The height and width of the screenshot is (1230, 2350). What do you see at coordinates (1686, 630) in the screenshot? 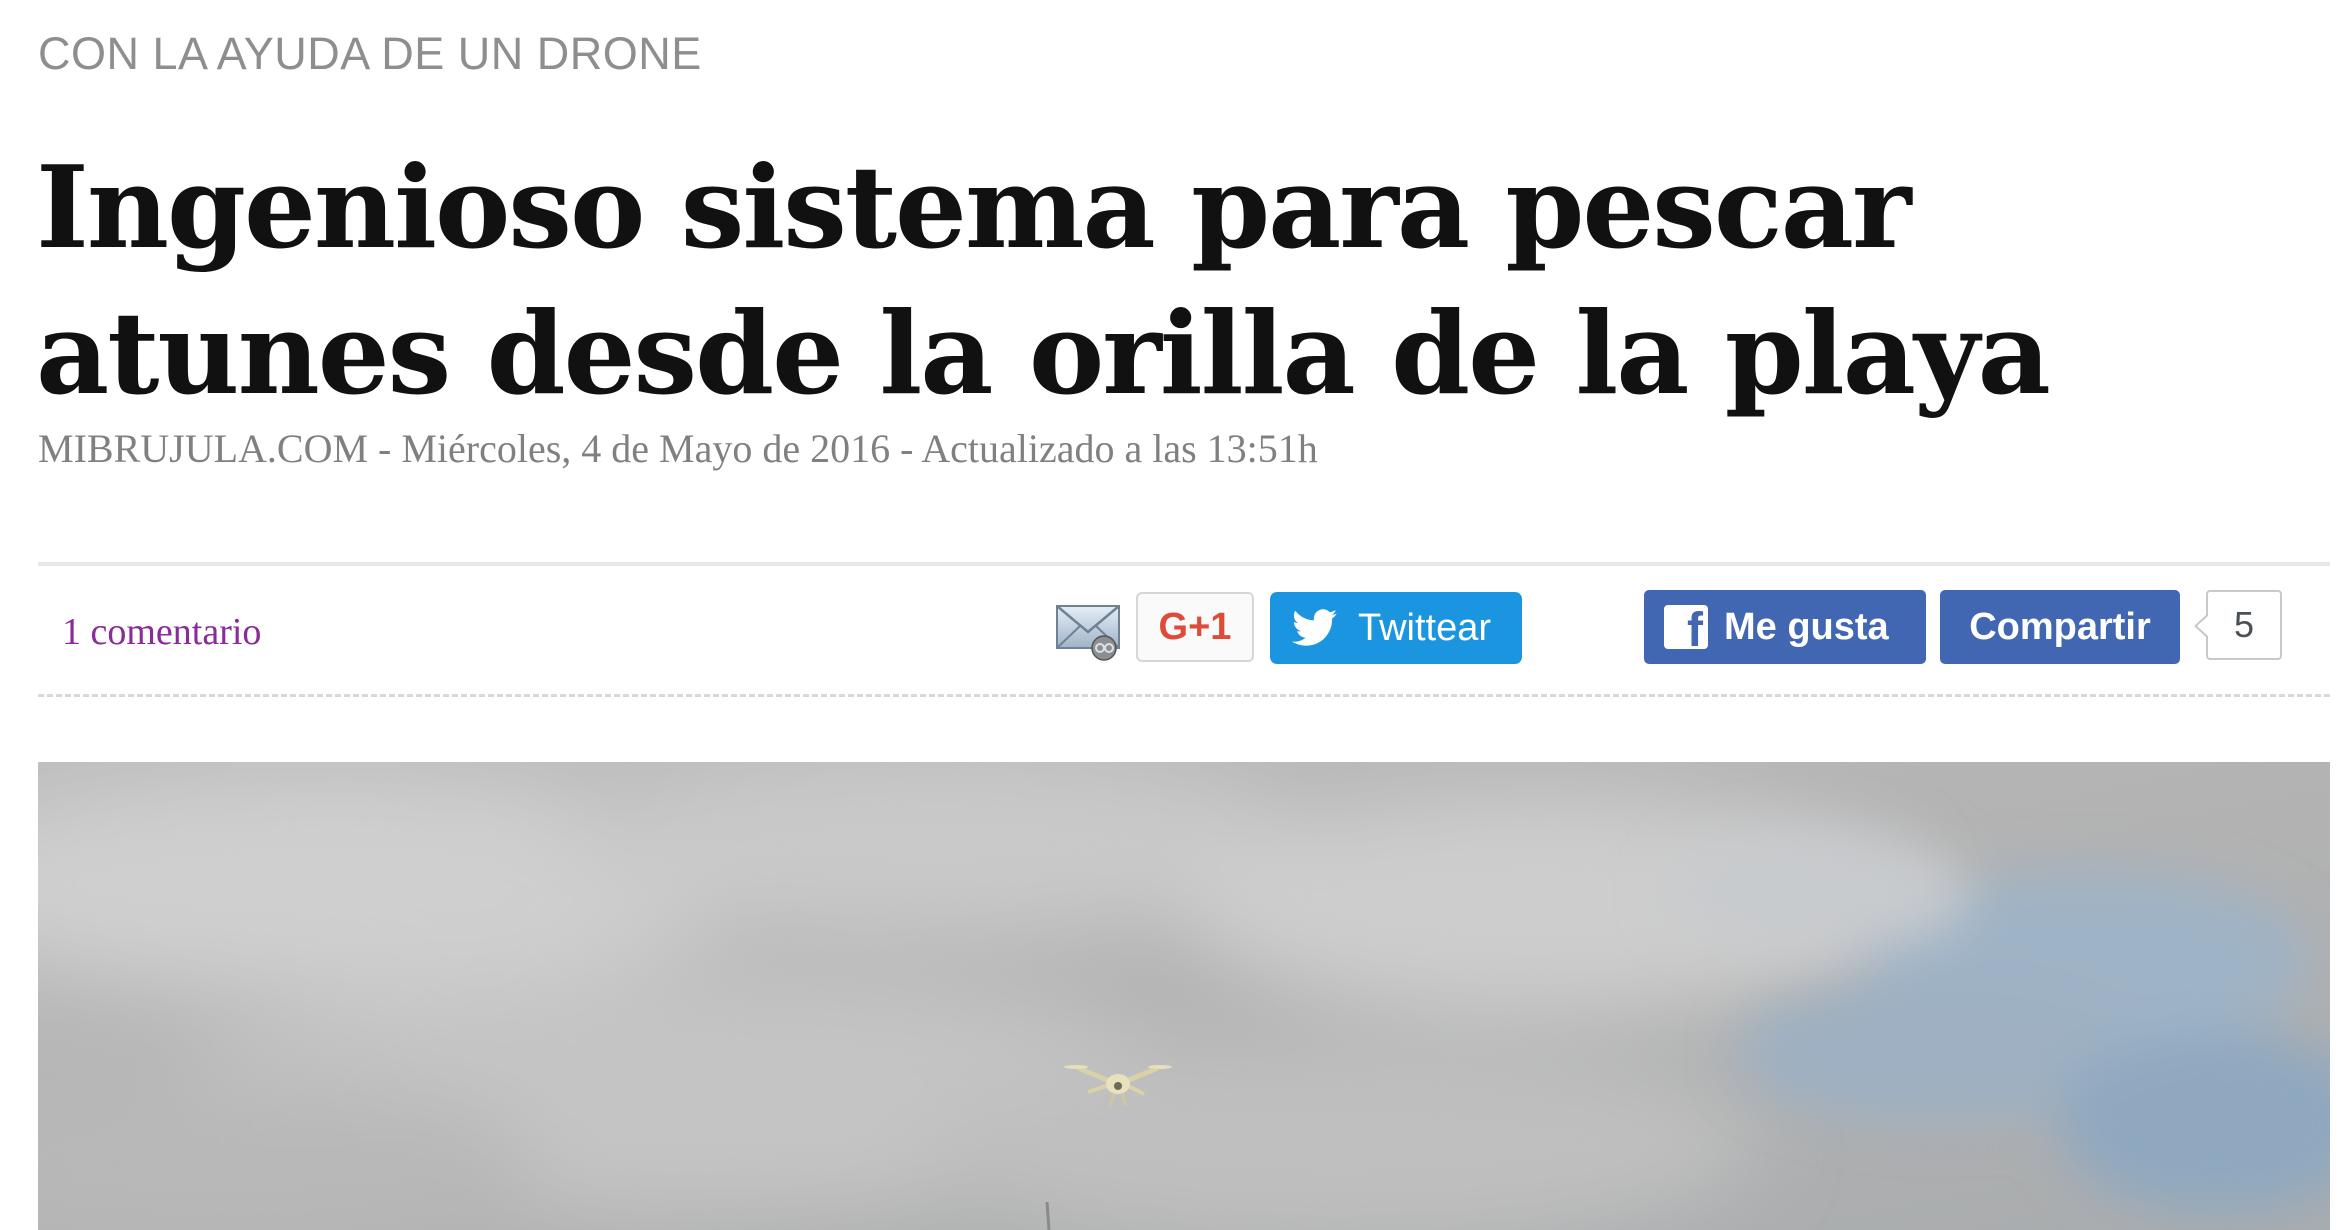
I see `facebook-f-icon: f` at bounding box center [1686, 630].